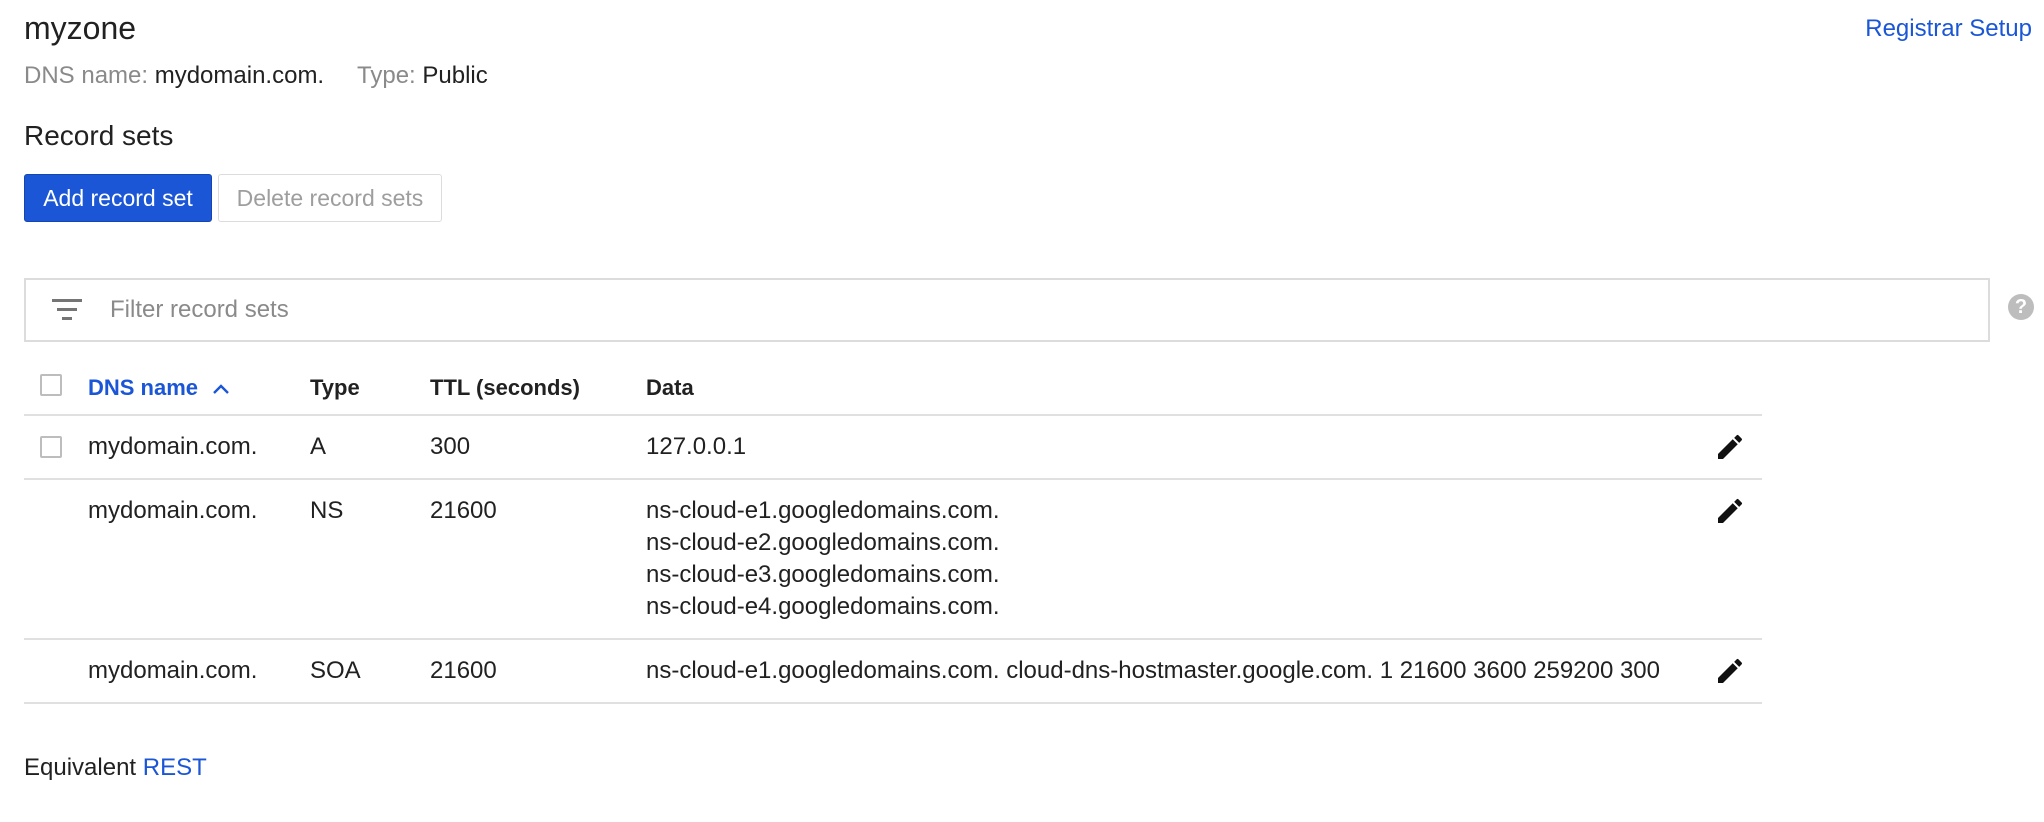 The height and width of the screenshot is (822, 2044). What do you see at coordinates (159, 388) in the screenshot?
I see `column-header-dns-name: DNS name` at bounding box center [159, 388].